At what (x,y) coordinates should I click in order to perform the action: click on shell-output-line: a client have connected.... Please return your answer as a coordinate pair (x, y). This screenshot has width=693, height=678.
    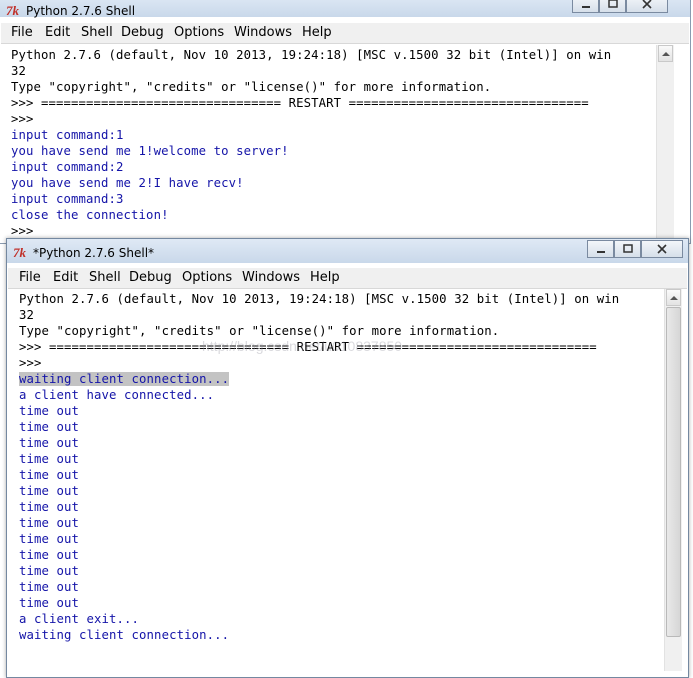
    Looking at the image, I should click on (117, 395).